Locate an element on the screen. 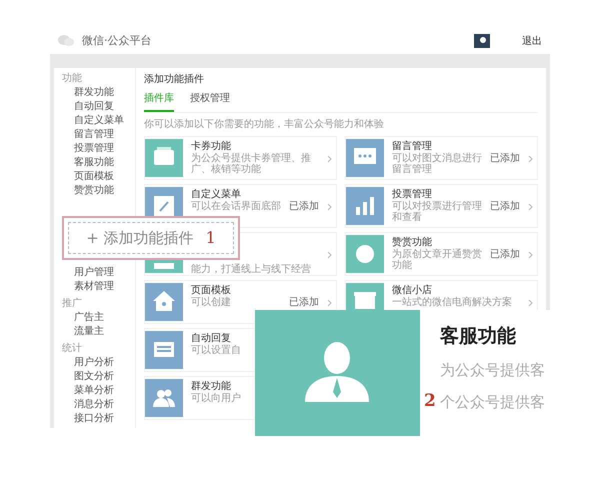 This screenshot has width=600, height=480. logo-icon is located at coordinates (66, 41).